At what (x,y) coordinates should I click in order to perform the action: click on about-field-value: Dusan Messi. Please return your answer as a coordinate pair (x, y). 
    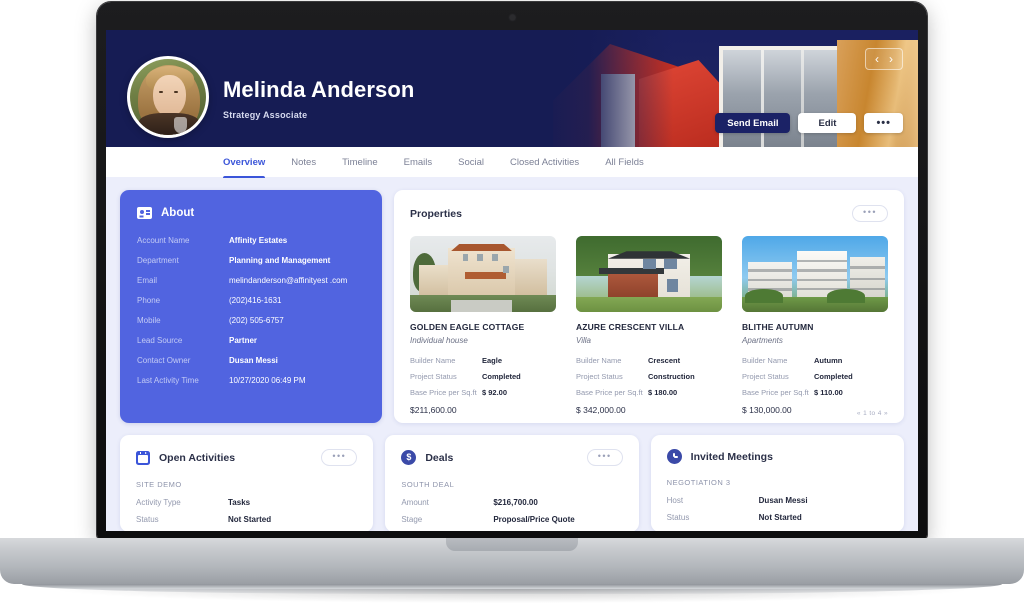
    Looking at the image, I should click on (253, 360).